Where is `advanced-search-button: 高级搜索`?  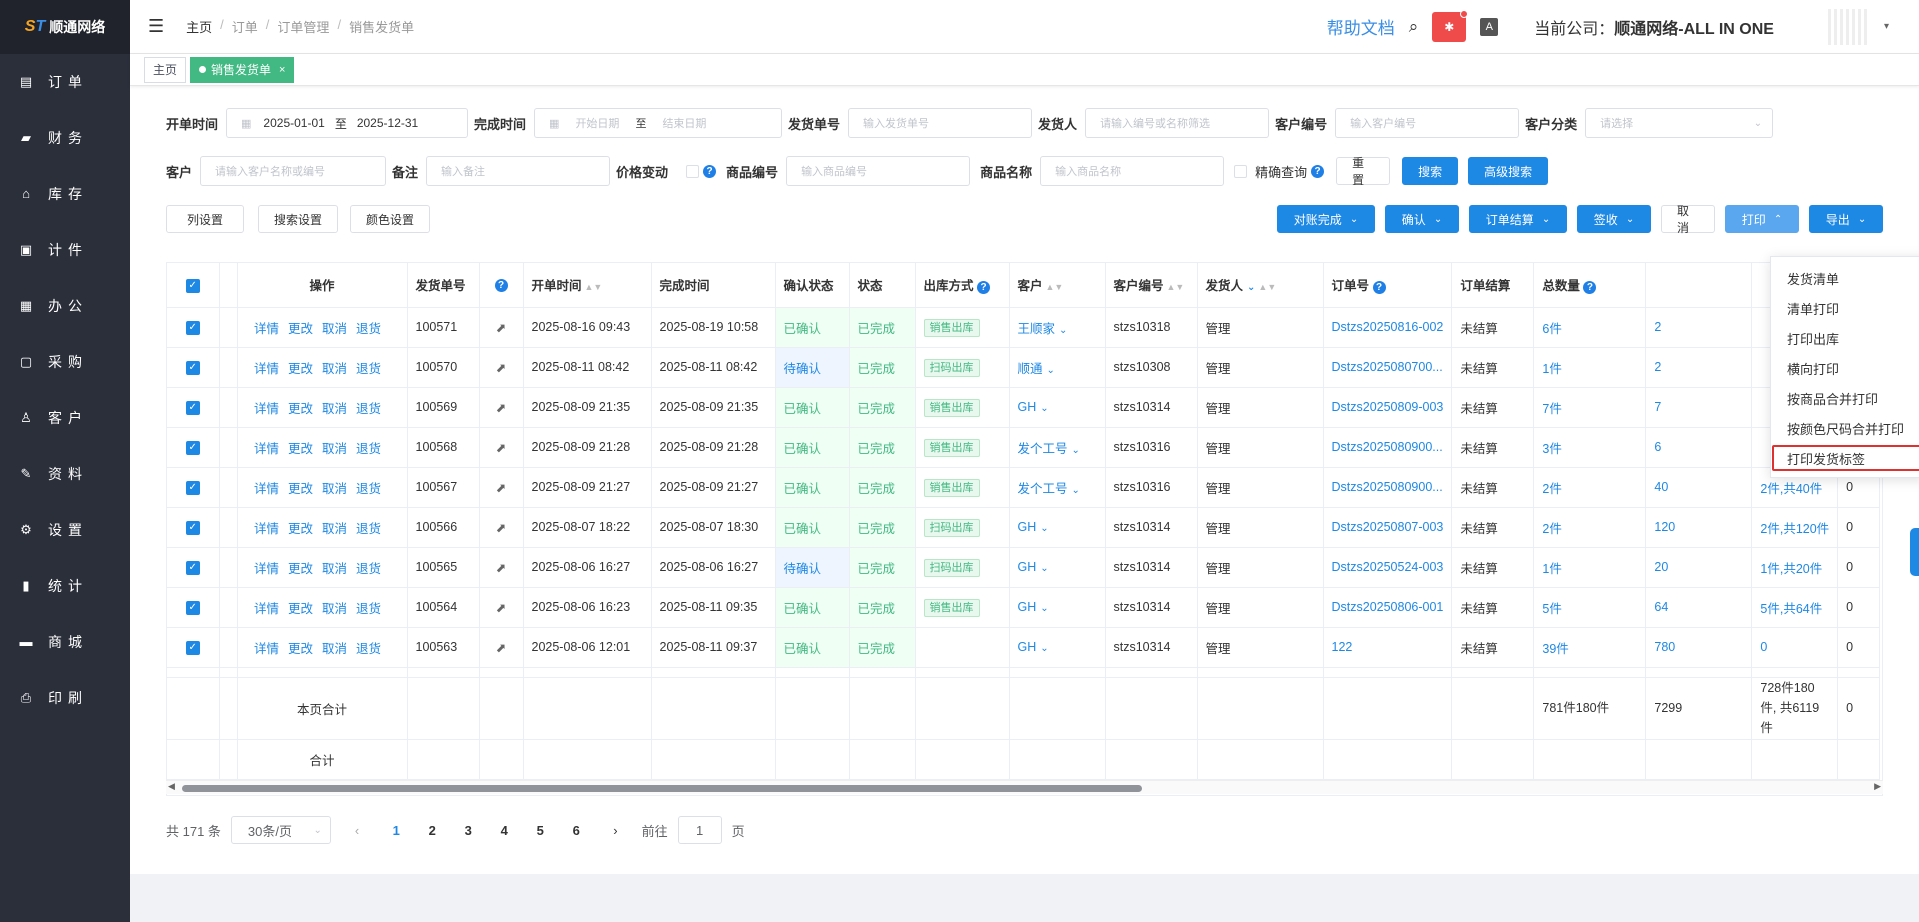 advanced-search-button: 高级搜索 is located at coordinates (1508, 171).